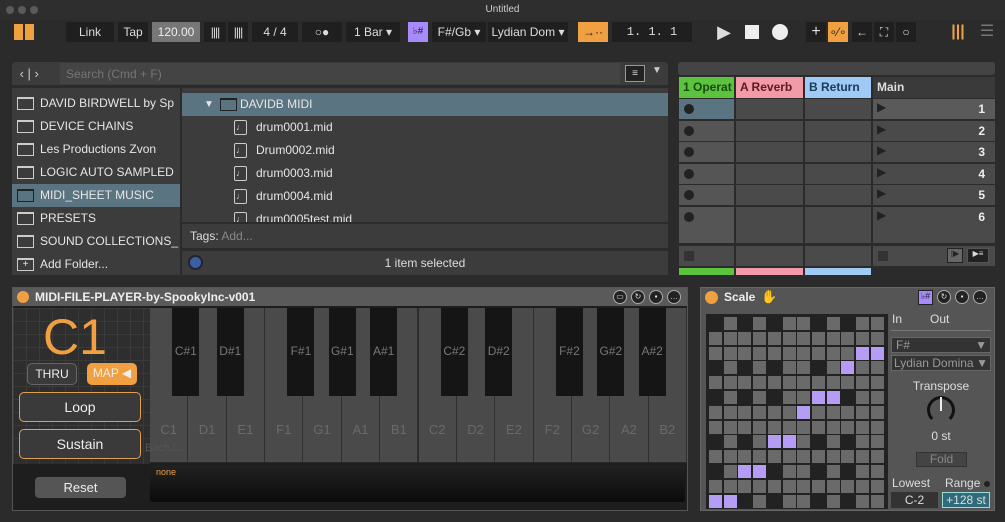 The image size is (1005, 522). What do you see at coordinates (593, 32) in the screenshot?
I see `follow-arrow-icon: →··` at bounding box center [593, 32].